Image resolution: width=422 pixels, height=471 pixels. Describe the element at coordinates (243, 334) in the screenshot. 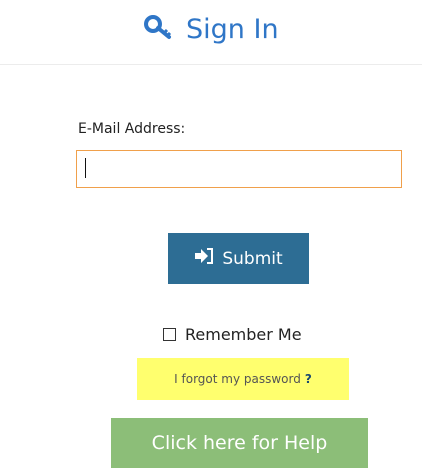

I see `remember-me-label: Remember Me` at that location.